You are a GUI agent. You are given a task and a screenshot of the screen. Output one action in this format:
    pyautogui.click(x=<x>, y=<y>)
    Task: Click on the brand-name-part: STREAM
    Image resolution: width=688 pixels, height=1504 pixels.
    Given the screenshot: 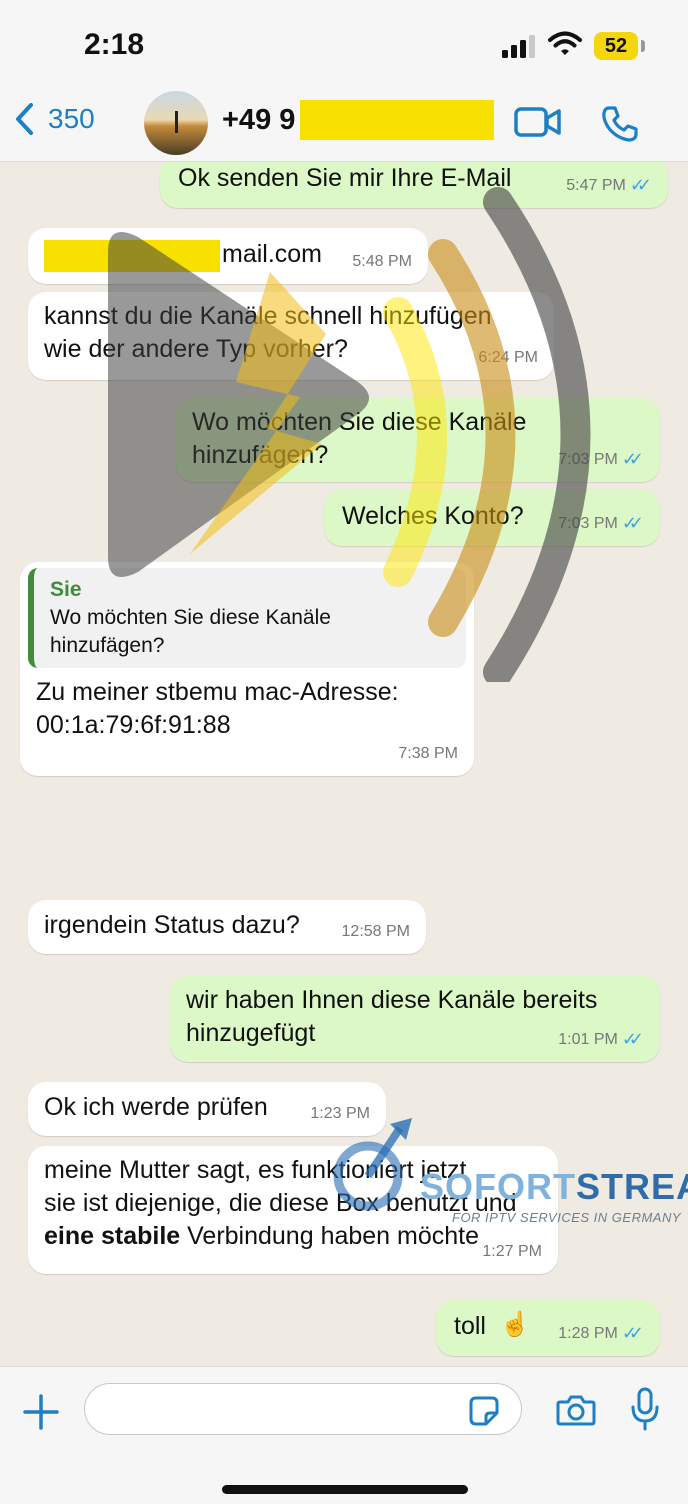 What is the action you would take?
    pyautogui.click(x=632, y=1186)
    